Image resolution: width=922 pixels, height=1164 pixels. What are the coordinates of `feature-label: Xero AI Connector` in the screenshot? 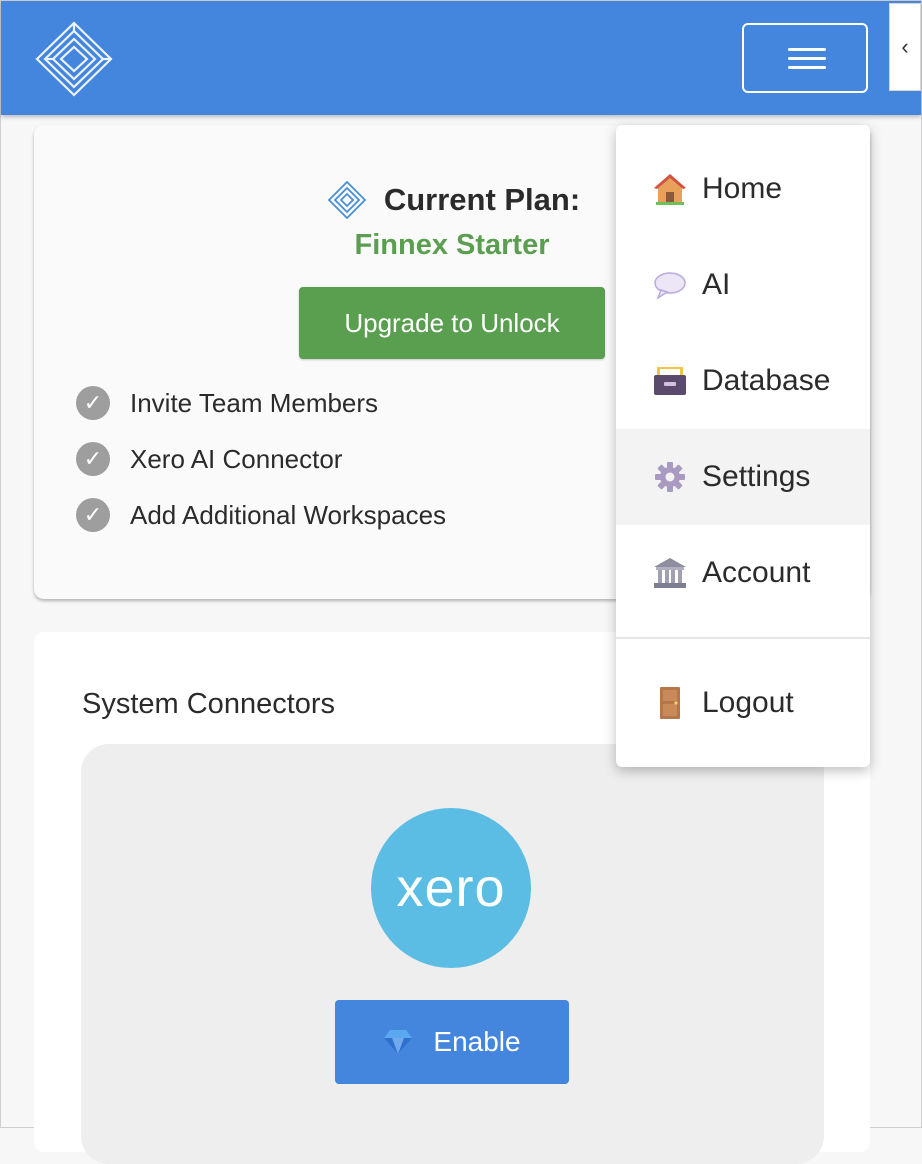 It's located at (236, 458).